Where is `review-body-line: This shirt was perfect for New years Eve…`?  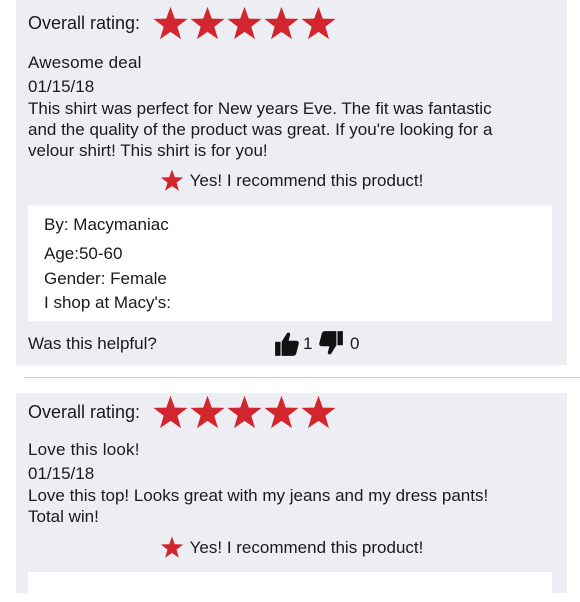 review-body-line: This shirt was perfect for New years Eve… is located at coordinates (260, 108).